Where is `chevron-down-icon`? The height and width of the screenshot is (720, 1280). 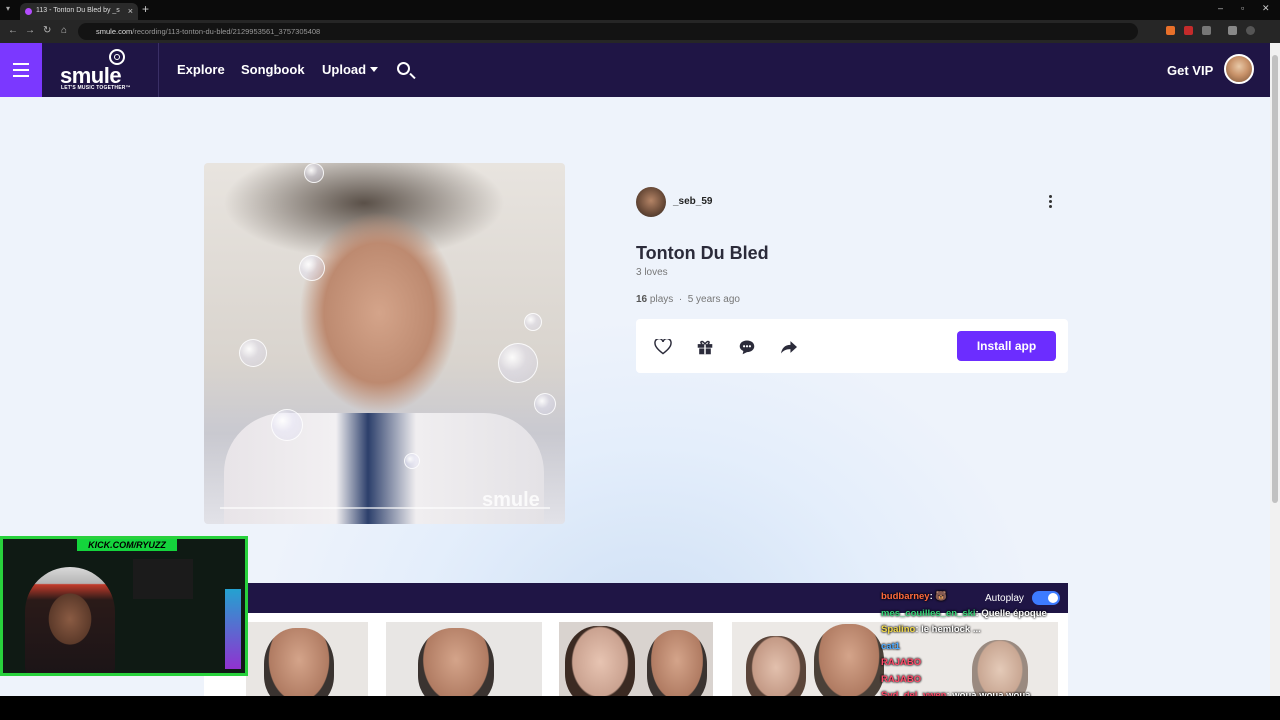
chevron-down-icon is located at coordinates (374, 69).